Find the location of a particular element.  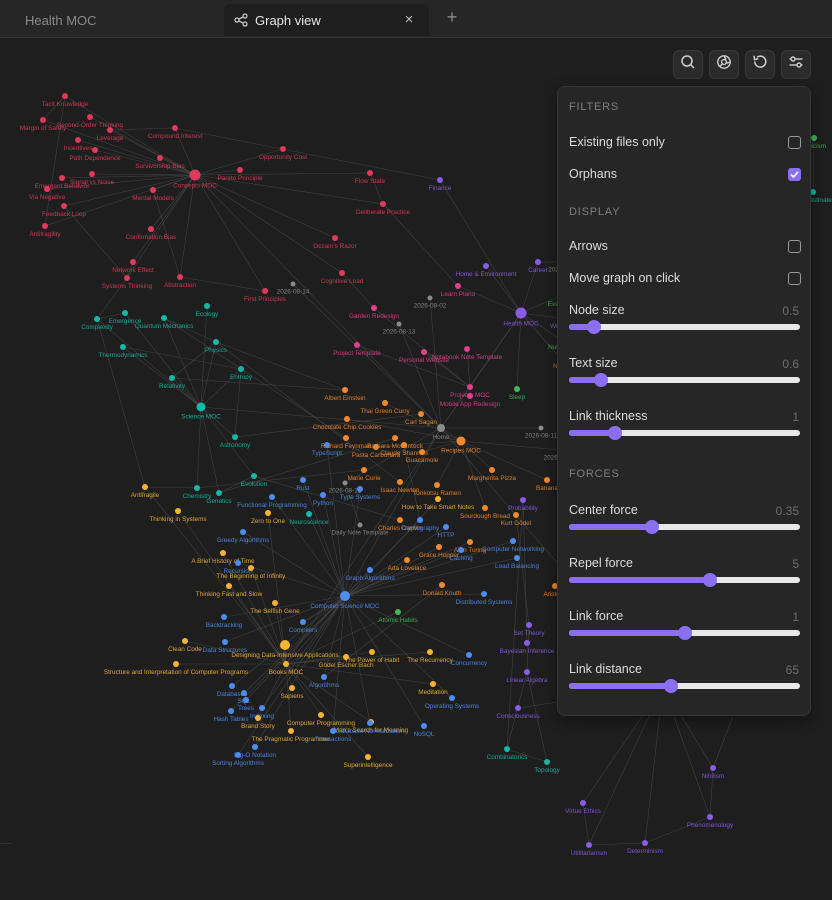

graph-node: Project Template is located at coordinates (357, 349).